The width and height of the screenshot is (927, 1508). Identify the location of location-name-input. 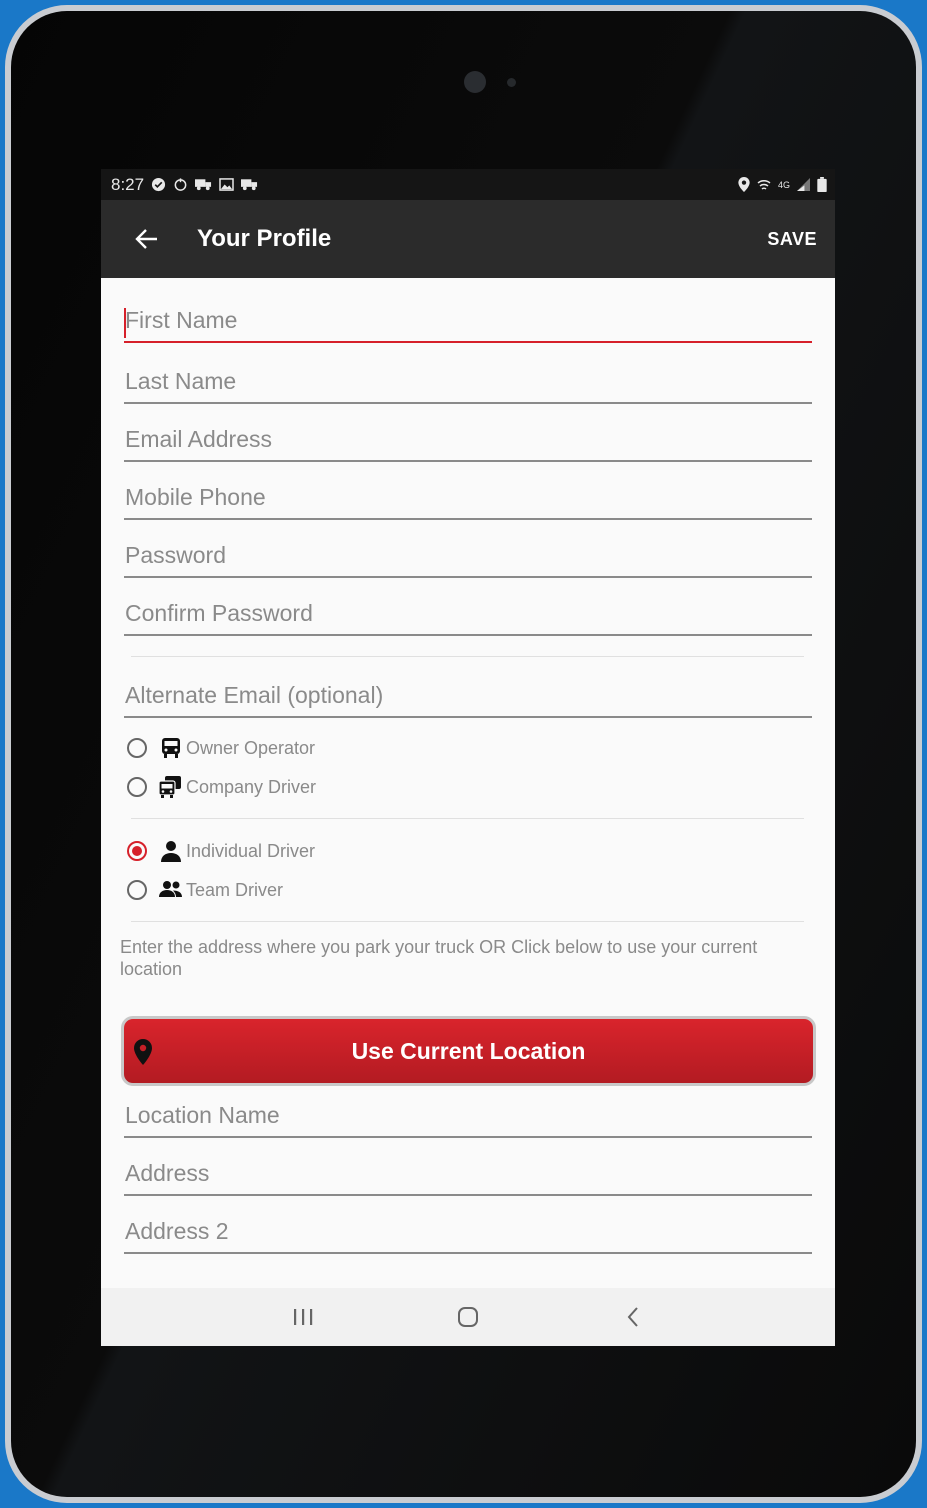
(468, 1117).